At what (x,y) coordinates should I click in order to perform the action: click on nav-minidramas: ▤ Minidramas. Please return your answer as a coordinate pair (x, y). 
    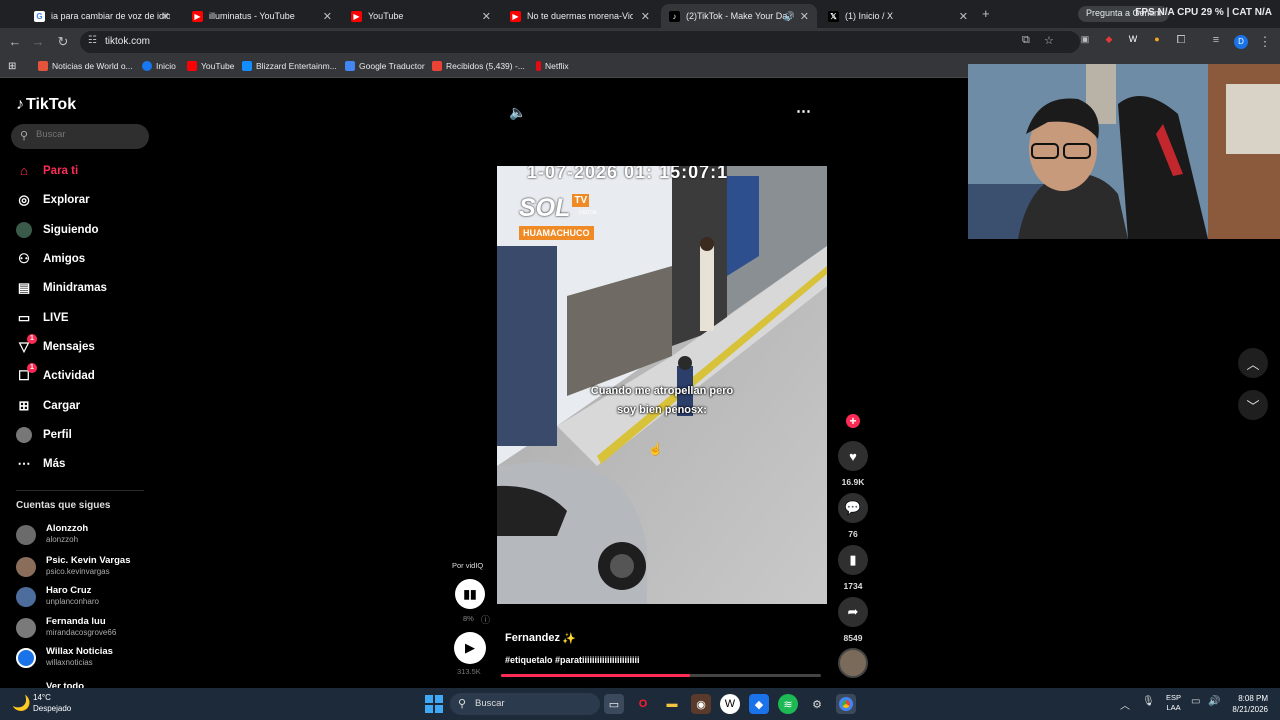
    Looking at the image, I should click on (86, 288).